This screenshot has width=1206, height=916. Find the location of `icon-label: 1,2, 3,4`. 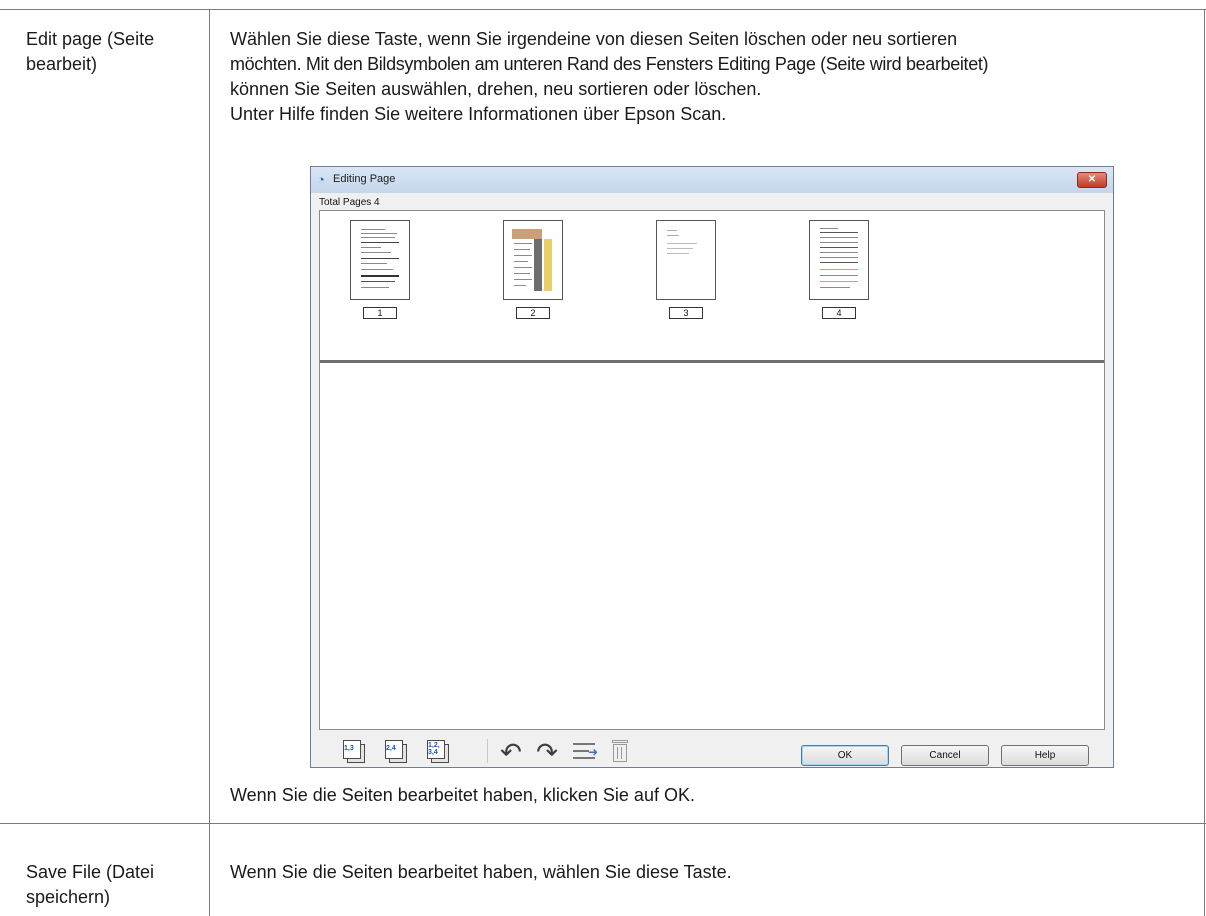

icon-label: 1,2, 3,4 is located at coordinates (434, 749).